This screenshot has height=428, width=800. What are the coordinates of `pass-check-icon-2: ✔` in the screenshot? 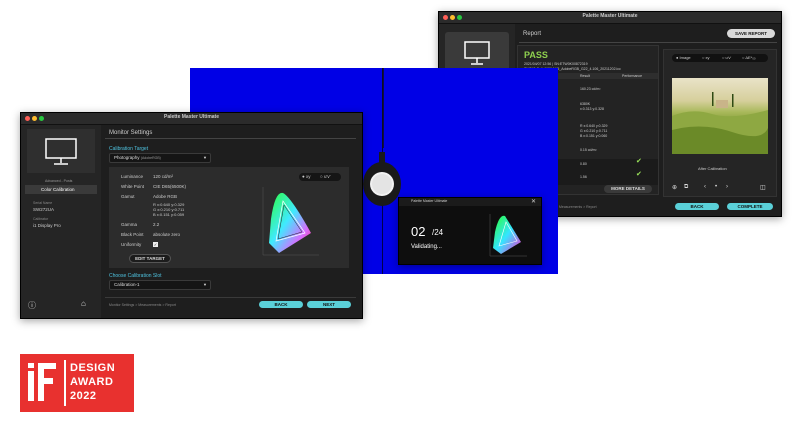 It's located at (639, 174).